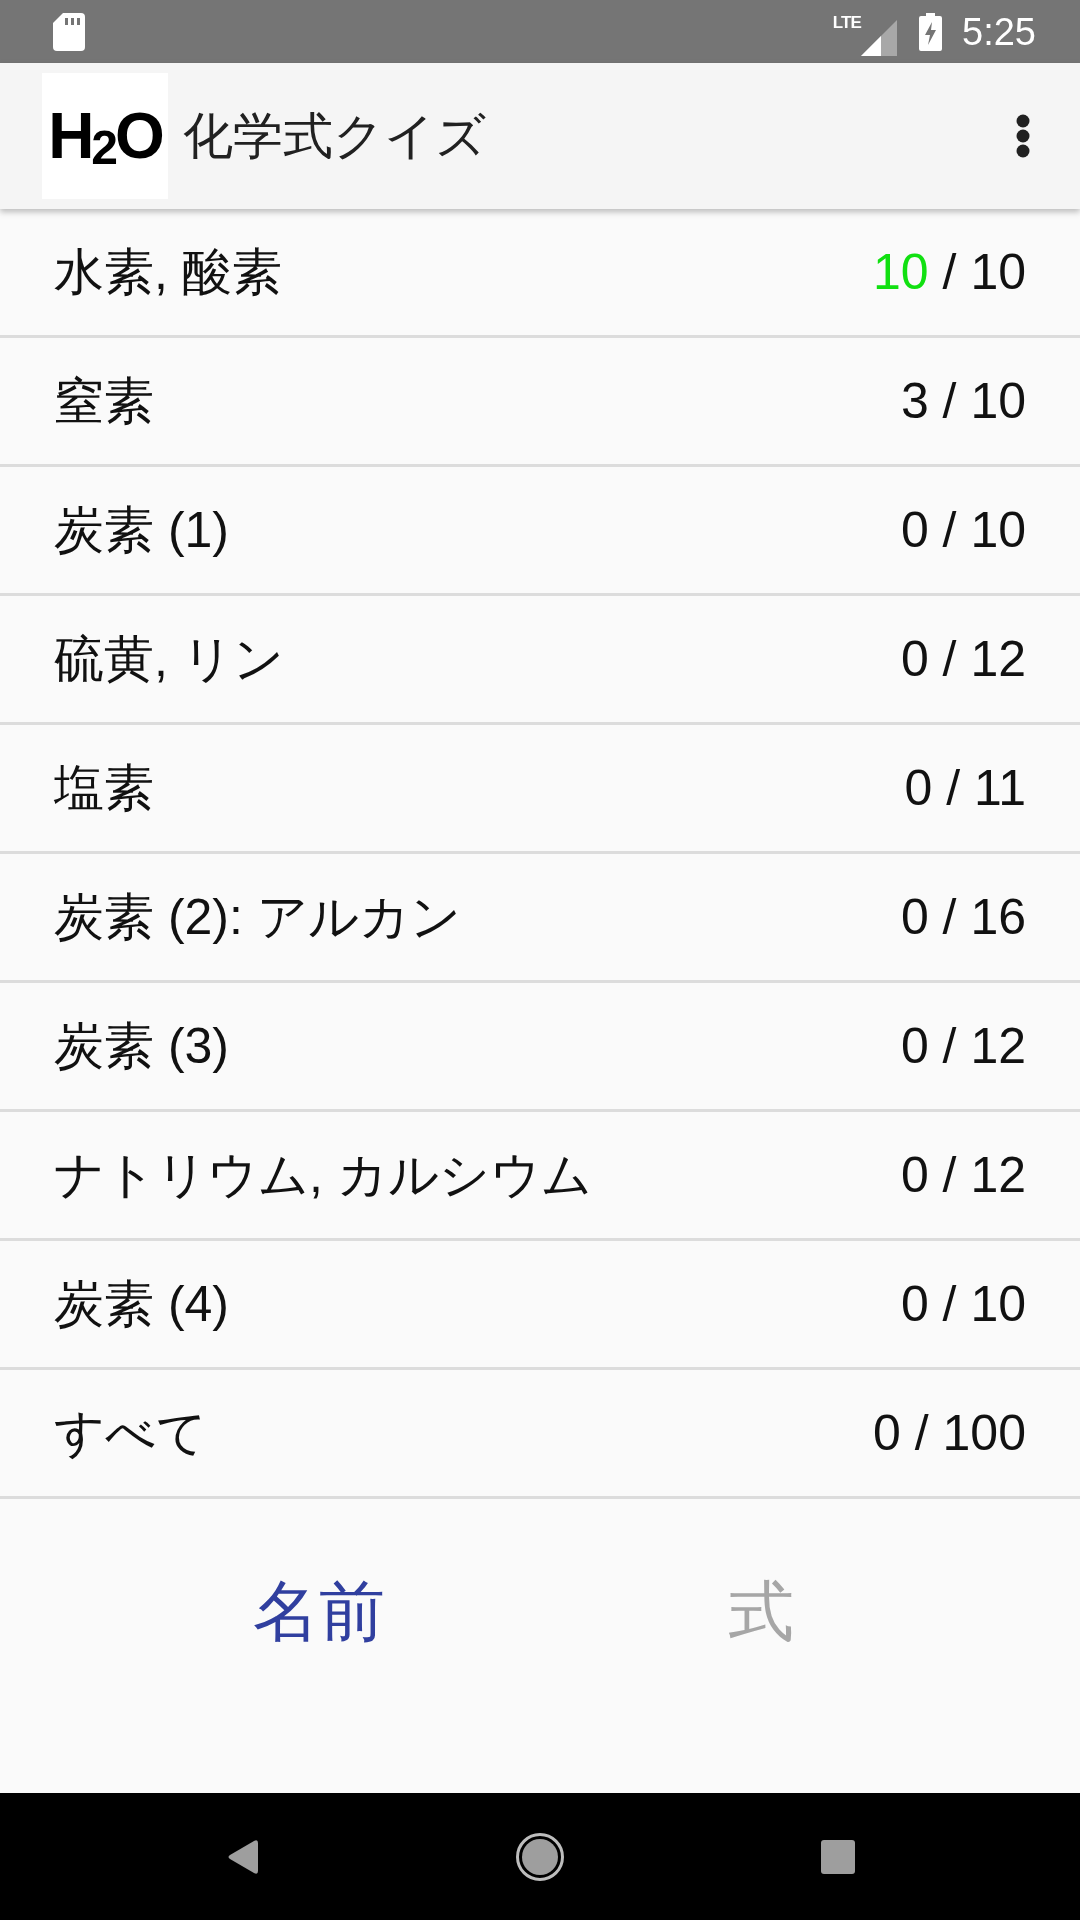 Image resolution: width=1080 pixels, height=1920 pixels. What do you see at coordinates (540, 273) in the screenshot?
I see `quiz-topic-row: 水素, 酸素 10 / 10` at bounding box center [540, 273].